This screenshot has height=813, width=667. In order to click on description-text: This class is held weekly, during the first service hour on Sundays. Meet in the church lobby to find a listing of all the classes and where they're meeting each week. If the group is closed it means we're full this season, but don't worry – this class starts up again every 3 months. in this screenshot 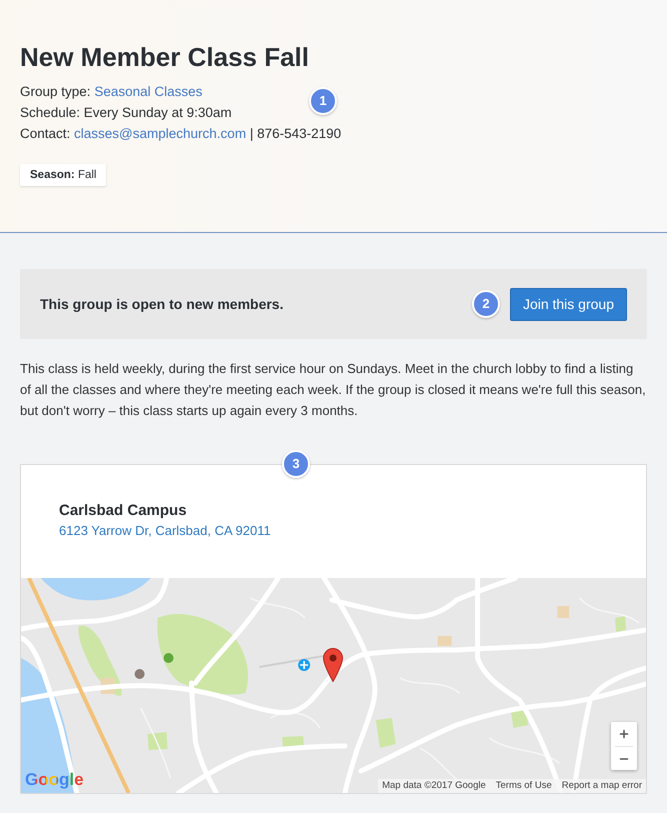, I will do `click(333, 390)`.